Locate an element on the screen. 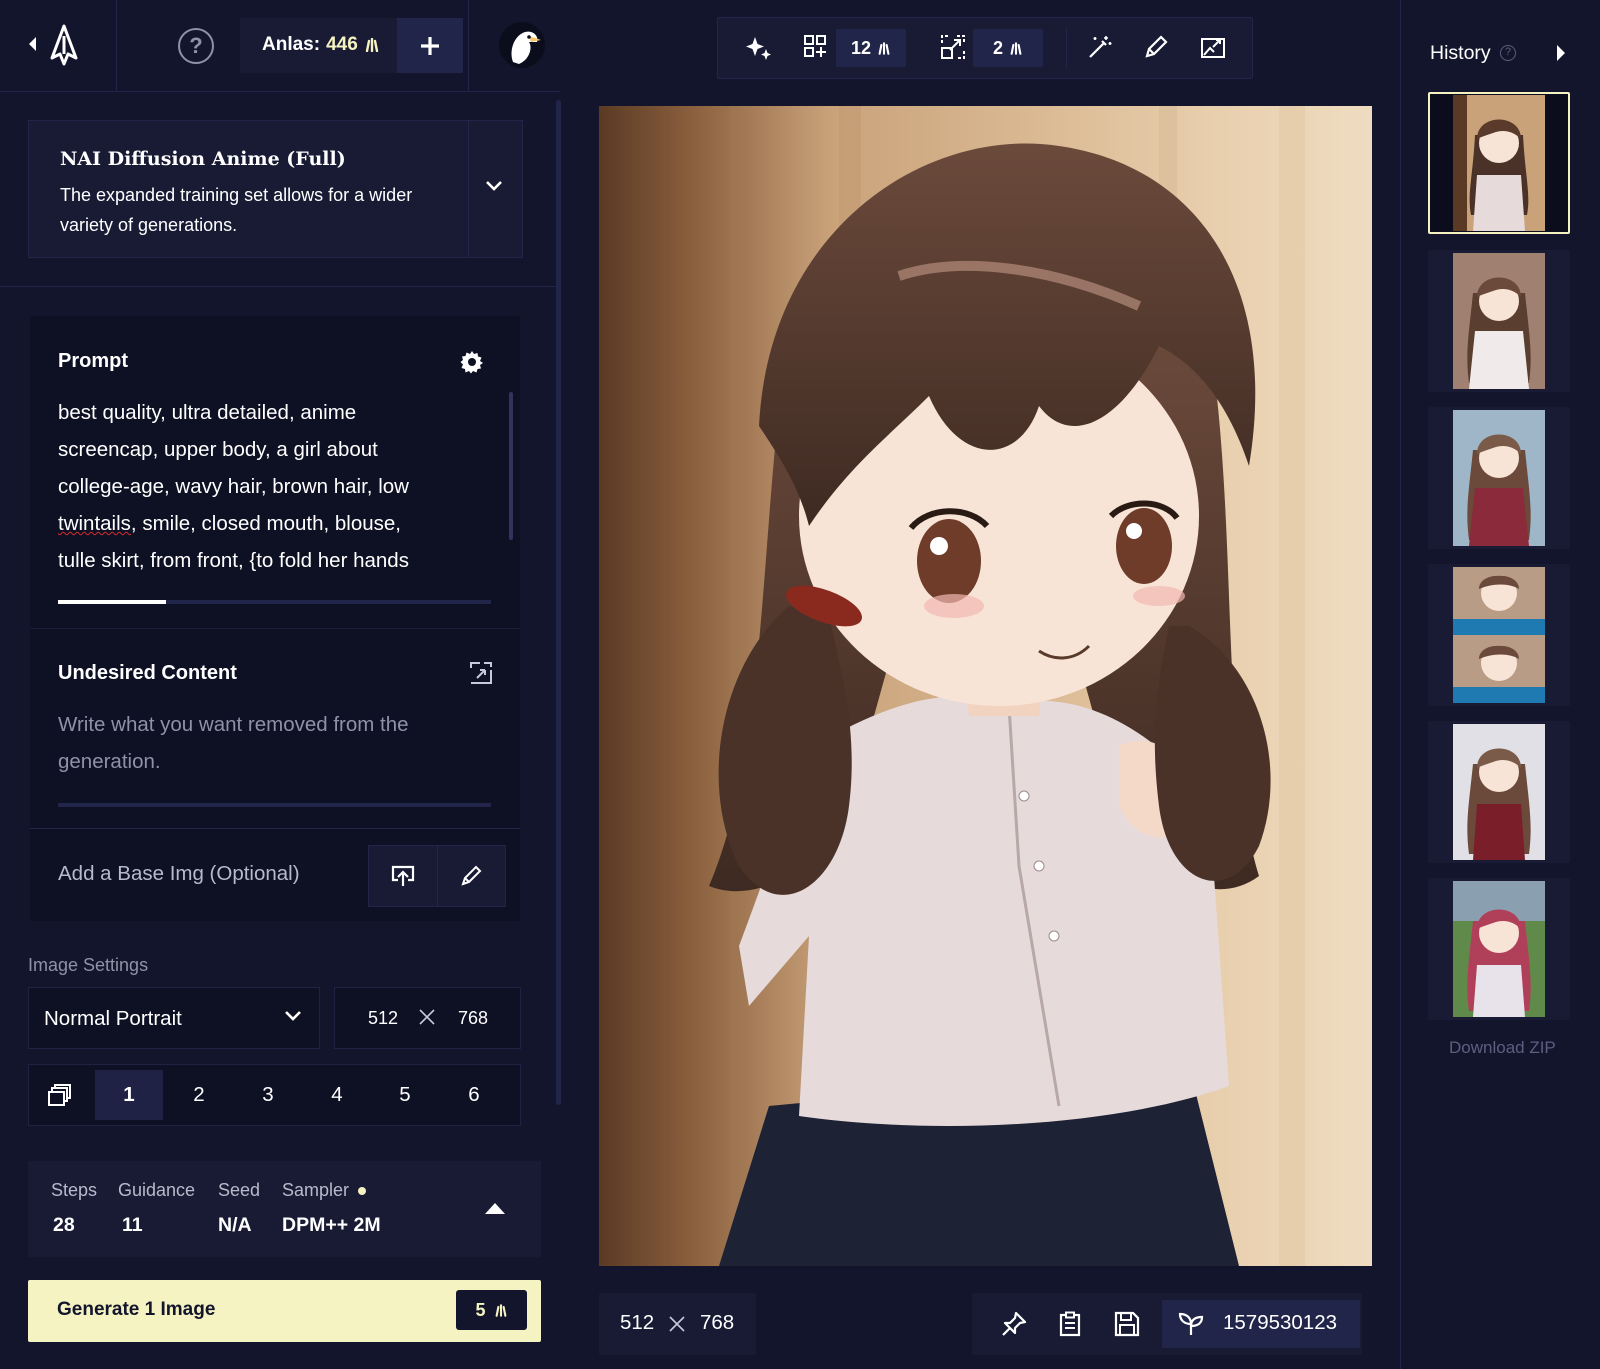  resolution-preset-value: Normal Portrait is located at coordinates (113, 1018).